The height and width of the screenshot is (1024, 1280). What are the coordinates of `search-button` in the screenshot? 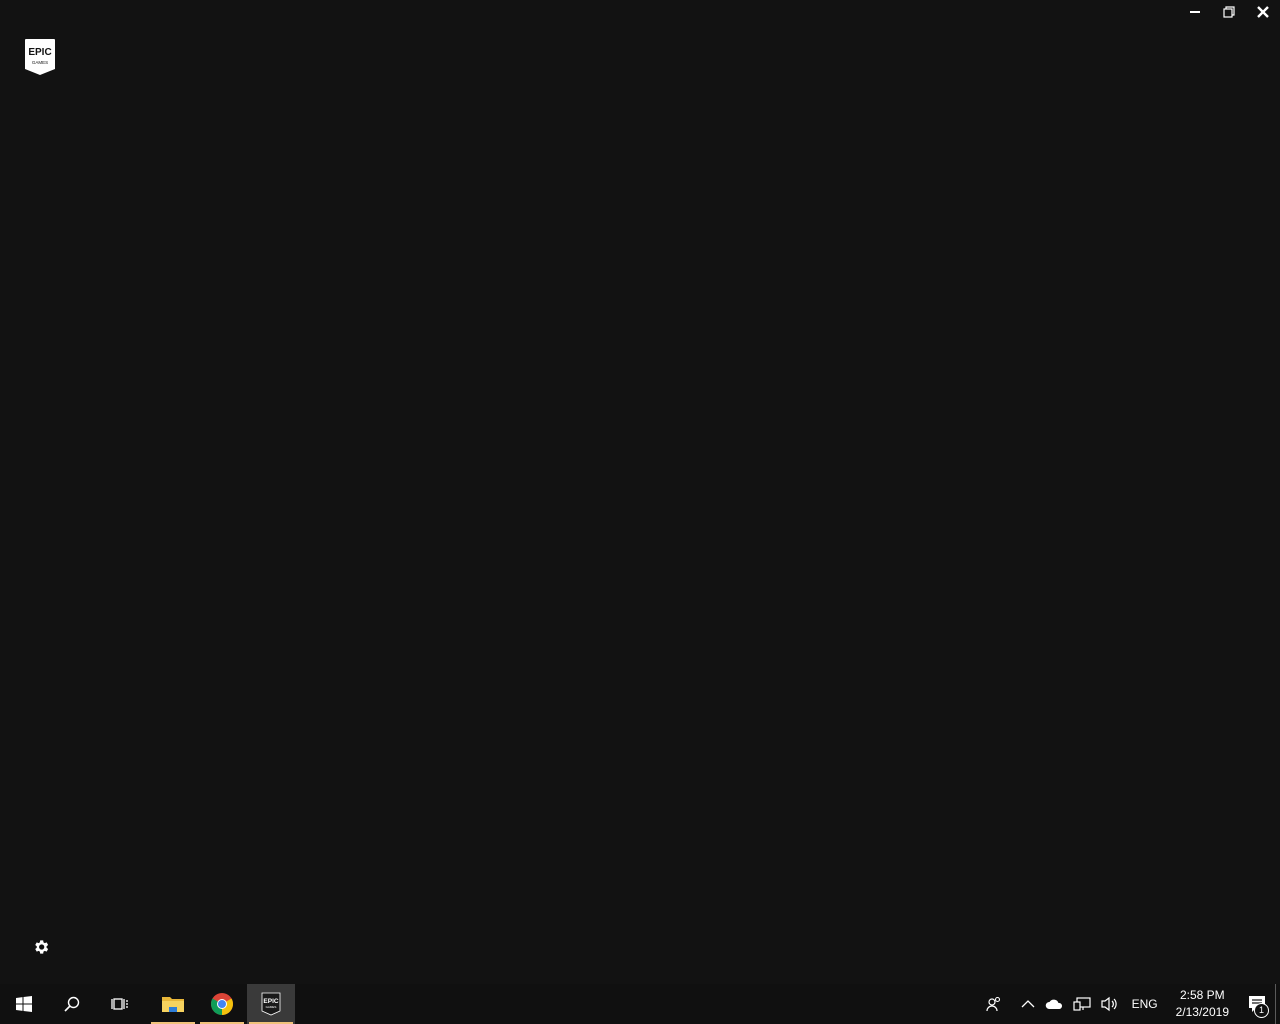 It's located at (72, 1004).